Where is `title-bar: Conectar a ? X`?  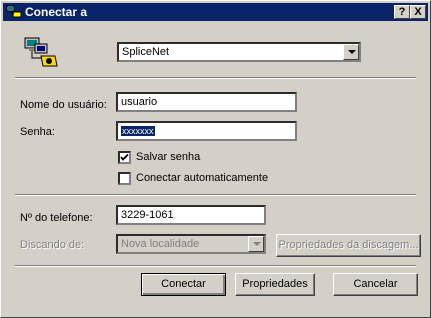
title-bar: Conectar a ? X is located at coordinates (215, 12).